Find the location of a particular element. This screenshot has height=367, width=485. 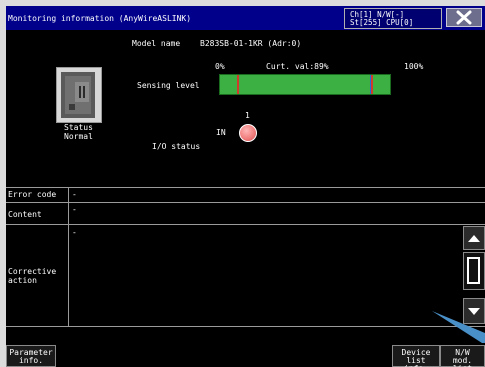

corrective-label-line2: action is located at coordinates (22, 280).